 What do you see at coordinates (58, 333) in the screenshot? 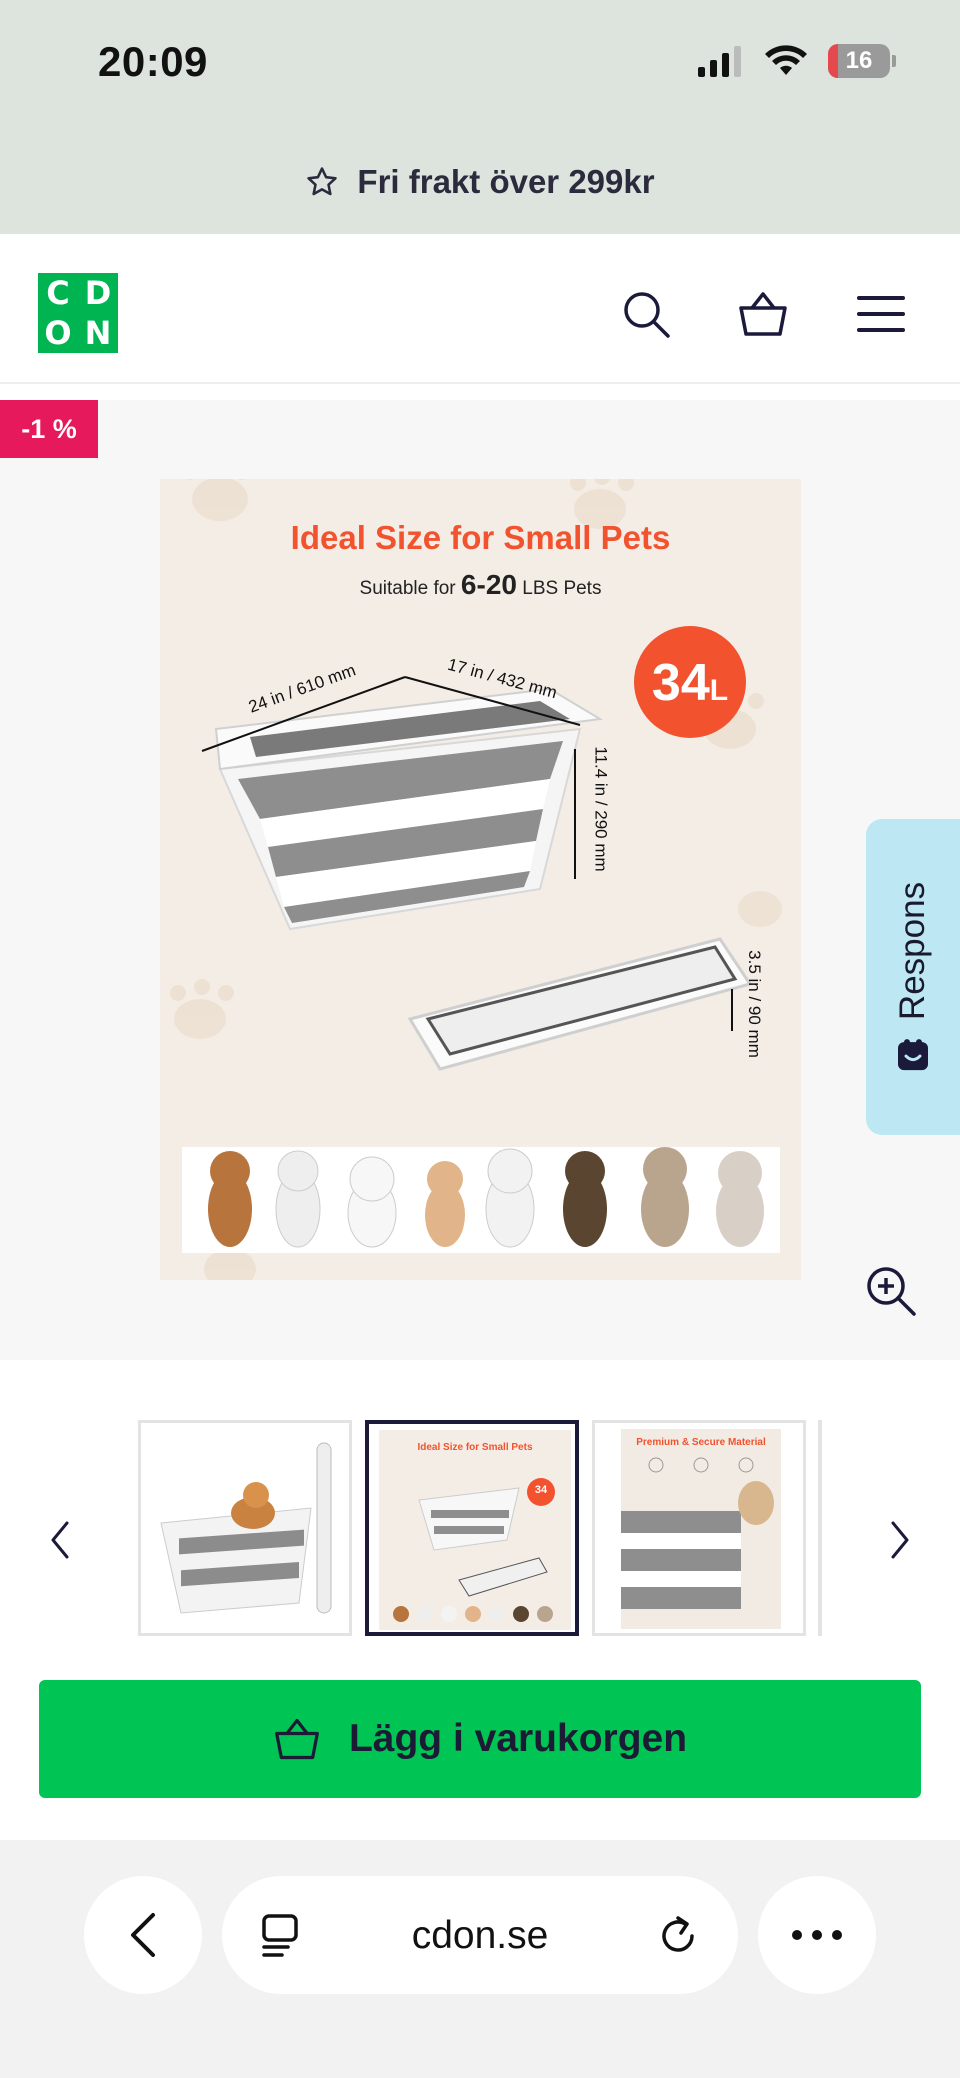
I see `logo-letter: O` at bounding box center [58, 333].